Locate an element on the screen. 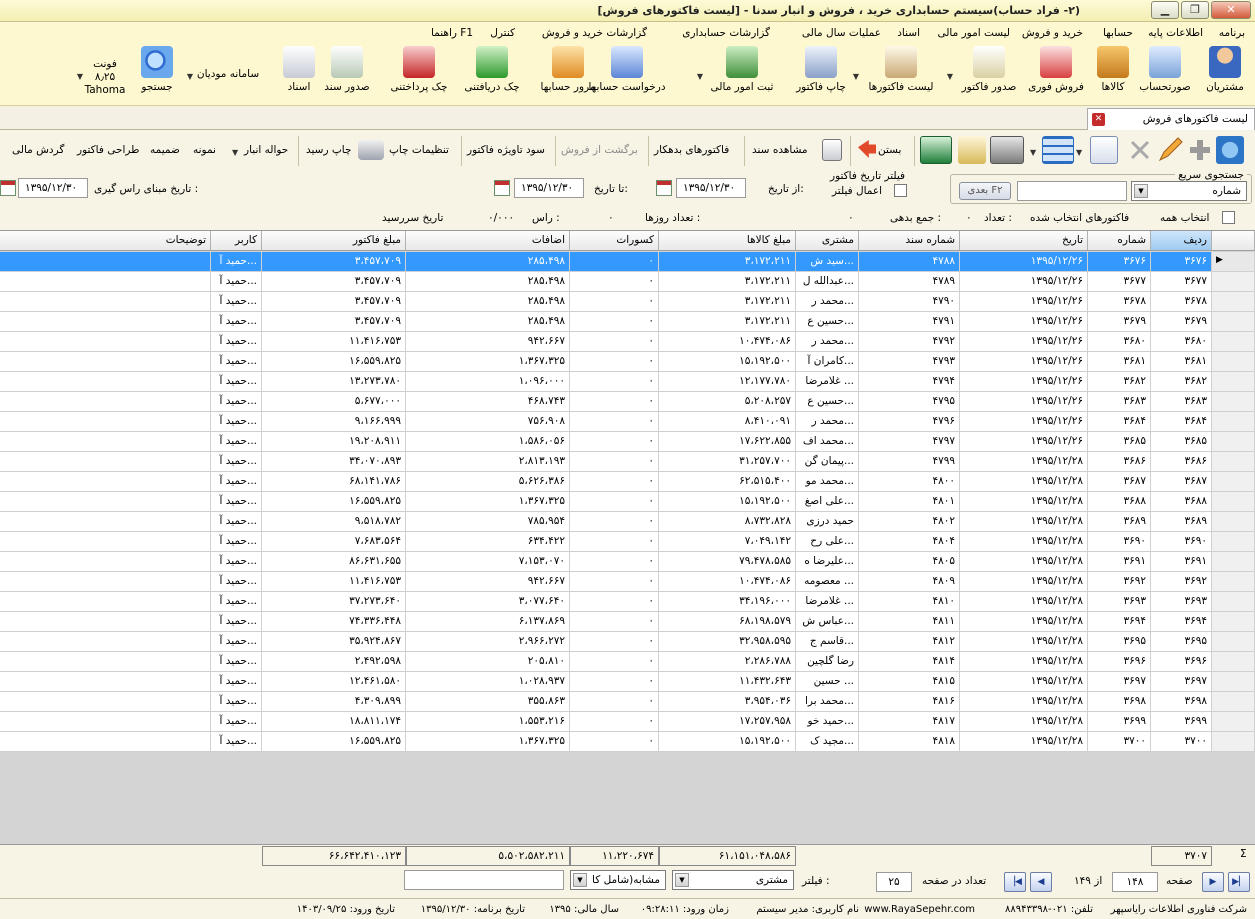 This screenshot has height=919, width=1255. col-header-user: کاربر is located at coordinates (236, 241).